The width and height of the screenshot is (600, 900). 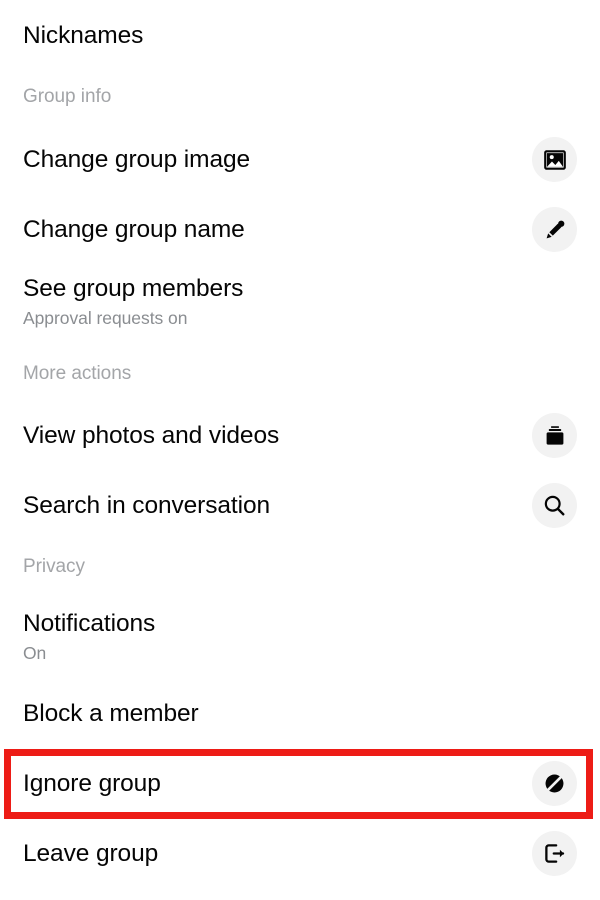 I want to click on menu-item-text: View photos and videos, so click(x=151, y=436).